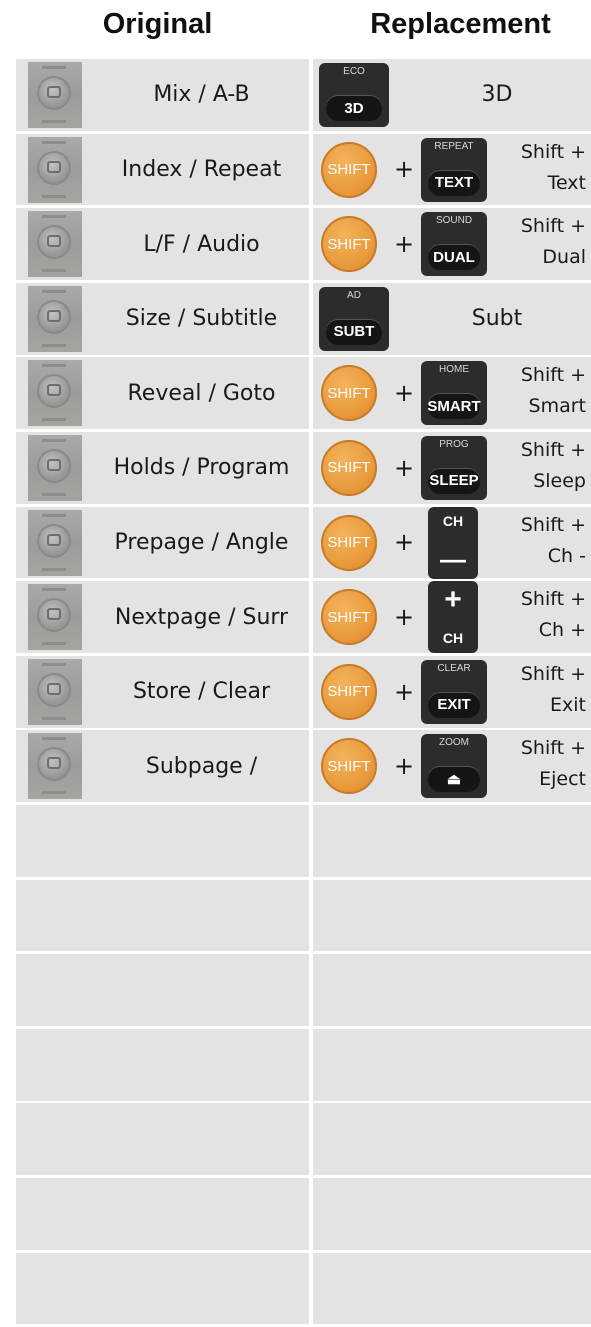 Image resolution: width=591 pixels, height=1327 pixels. Describe the element at coordinates (453, 600) in the screenshot. I see `button-top-label: +` at that location.